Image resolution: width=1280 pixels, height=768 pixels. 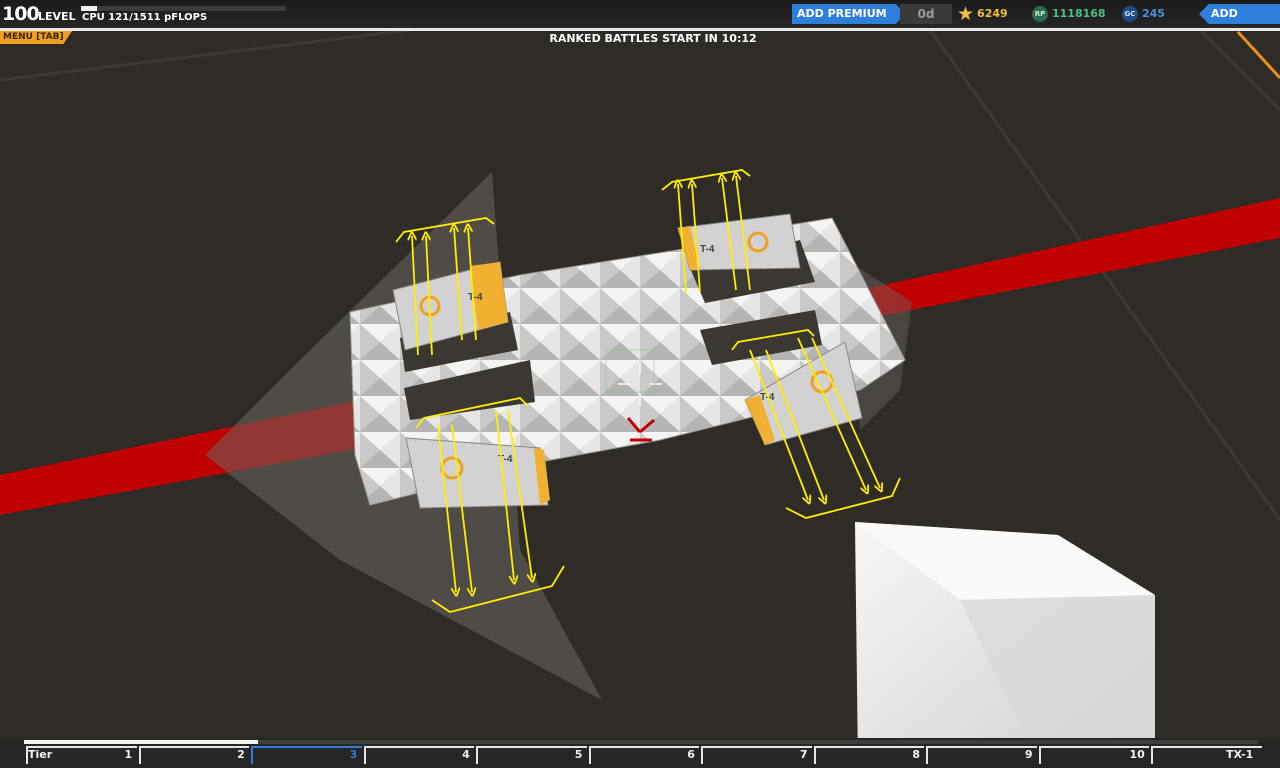 I want to click on ranked-battles-notice: RANKED BATTLES START IN 10:12, so click(x=653, y=38).